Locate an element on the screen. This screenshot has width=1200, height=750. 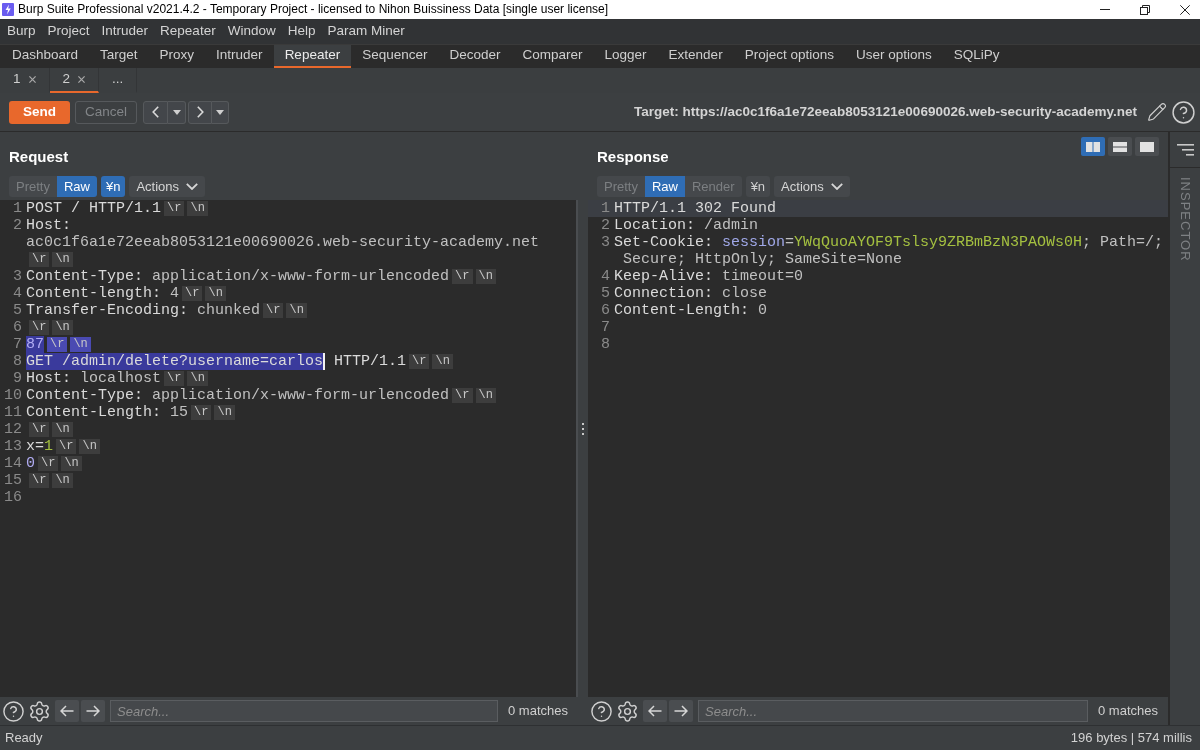
header-value: close is located at coordinates (744, 293).